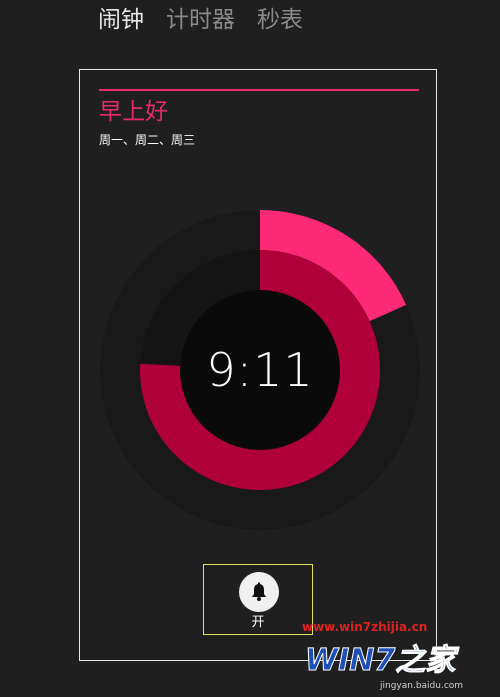 This screenshot has width=500, height=697. What do you see at coordinates (280, 20) in the screenshot?
I see `tab-stopwatch: 秒表` at bounding box center [280, 20].